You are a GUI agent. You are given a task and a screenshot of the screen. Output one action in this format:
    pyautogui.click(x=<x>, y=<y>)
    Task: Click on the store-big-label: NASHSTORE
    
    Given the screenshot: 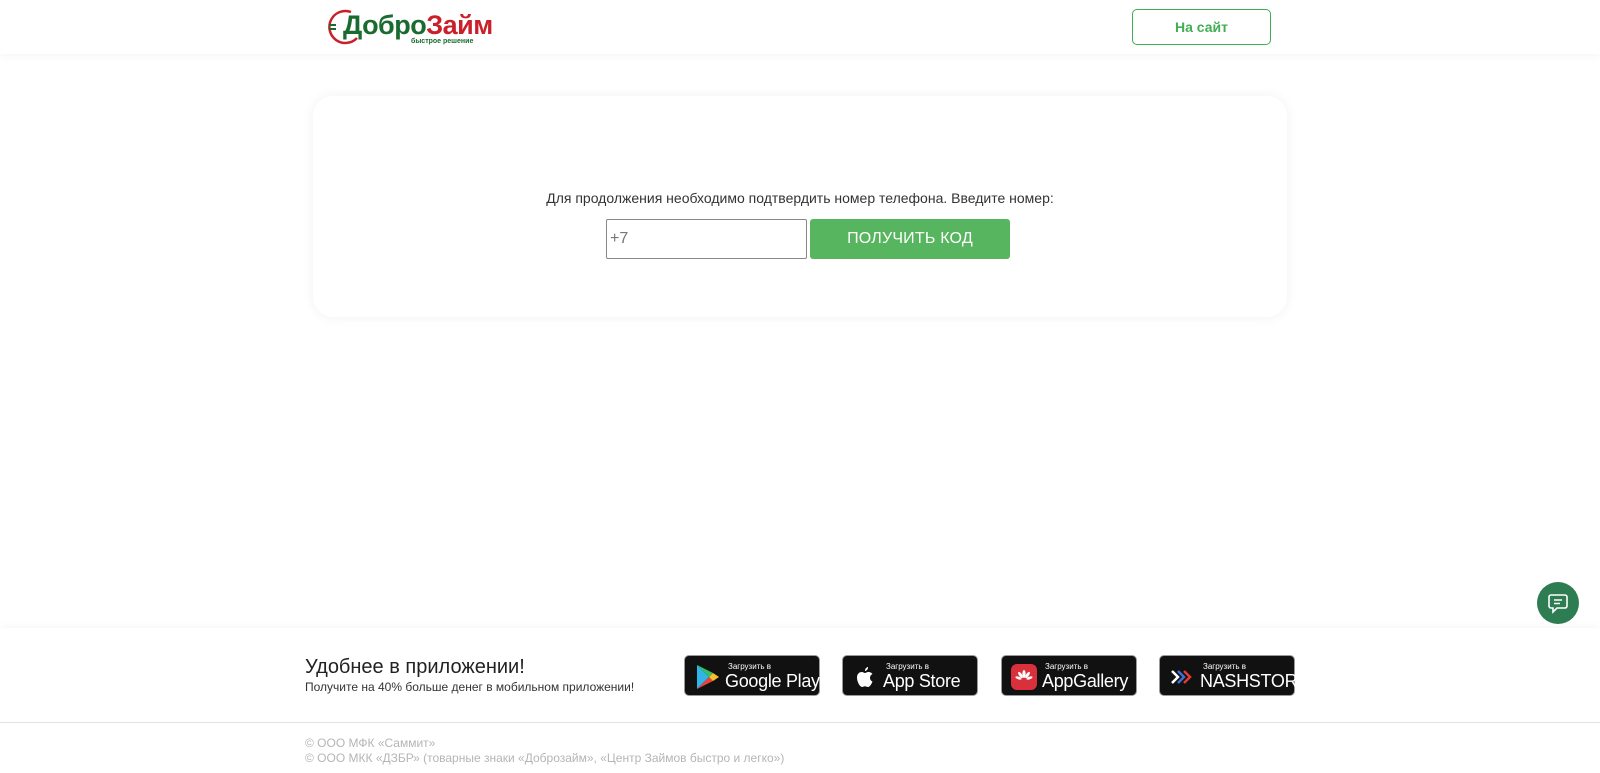 What is the action you would take?
    pyautogui.click(x=1254, y=681)
    